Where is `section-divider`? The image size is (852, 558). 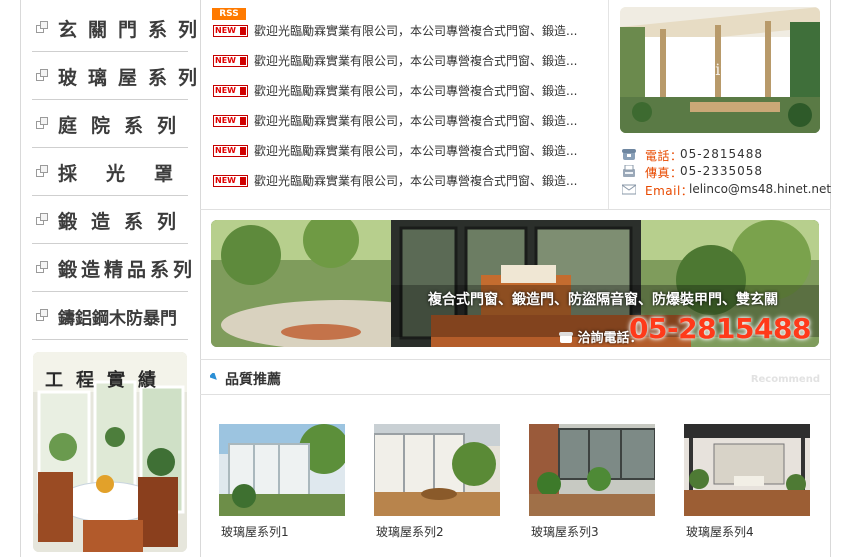 section-divider is located at coordinates (515, 209).